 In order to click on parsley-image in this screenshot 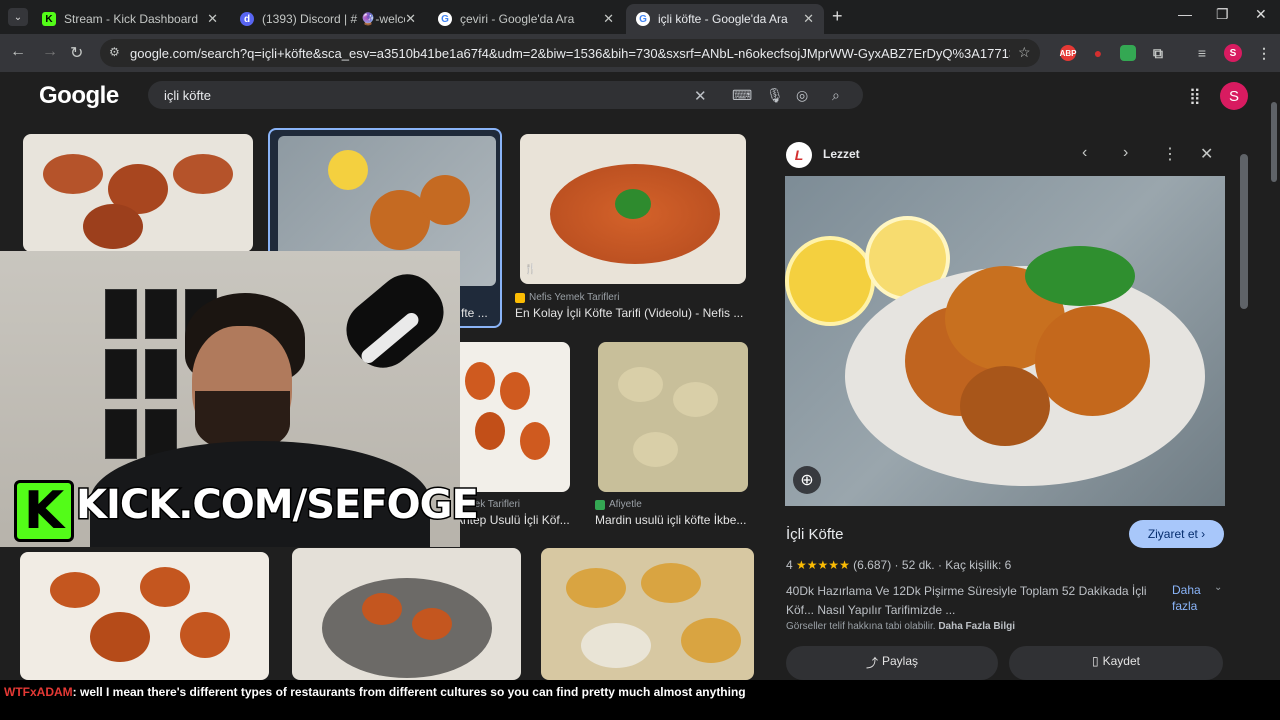, I will do `click(633, 204)`.